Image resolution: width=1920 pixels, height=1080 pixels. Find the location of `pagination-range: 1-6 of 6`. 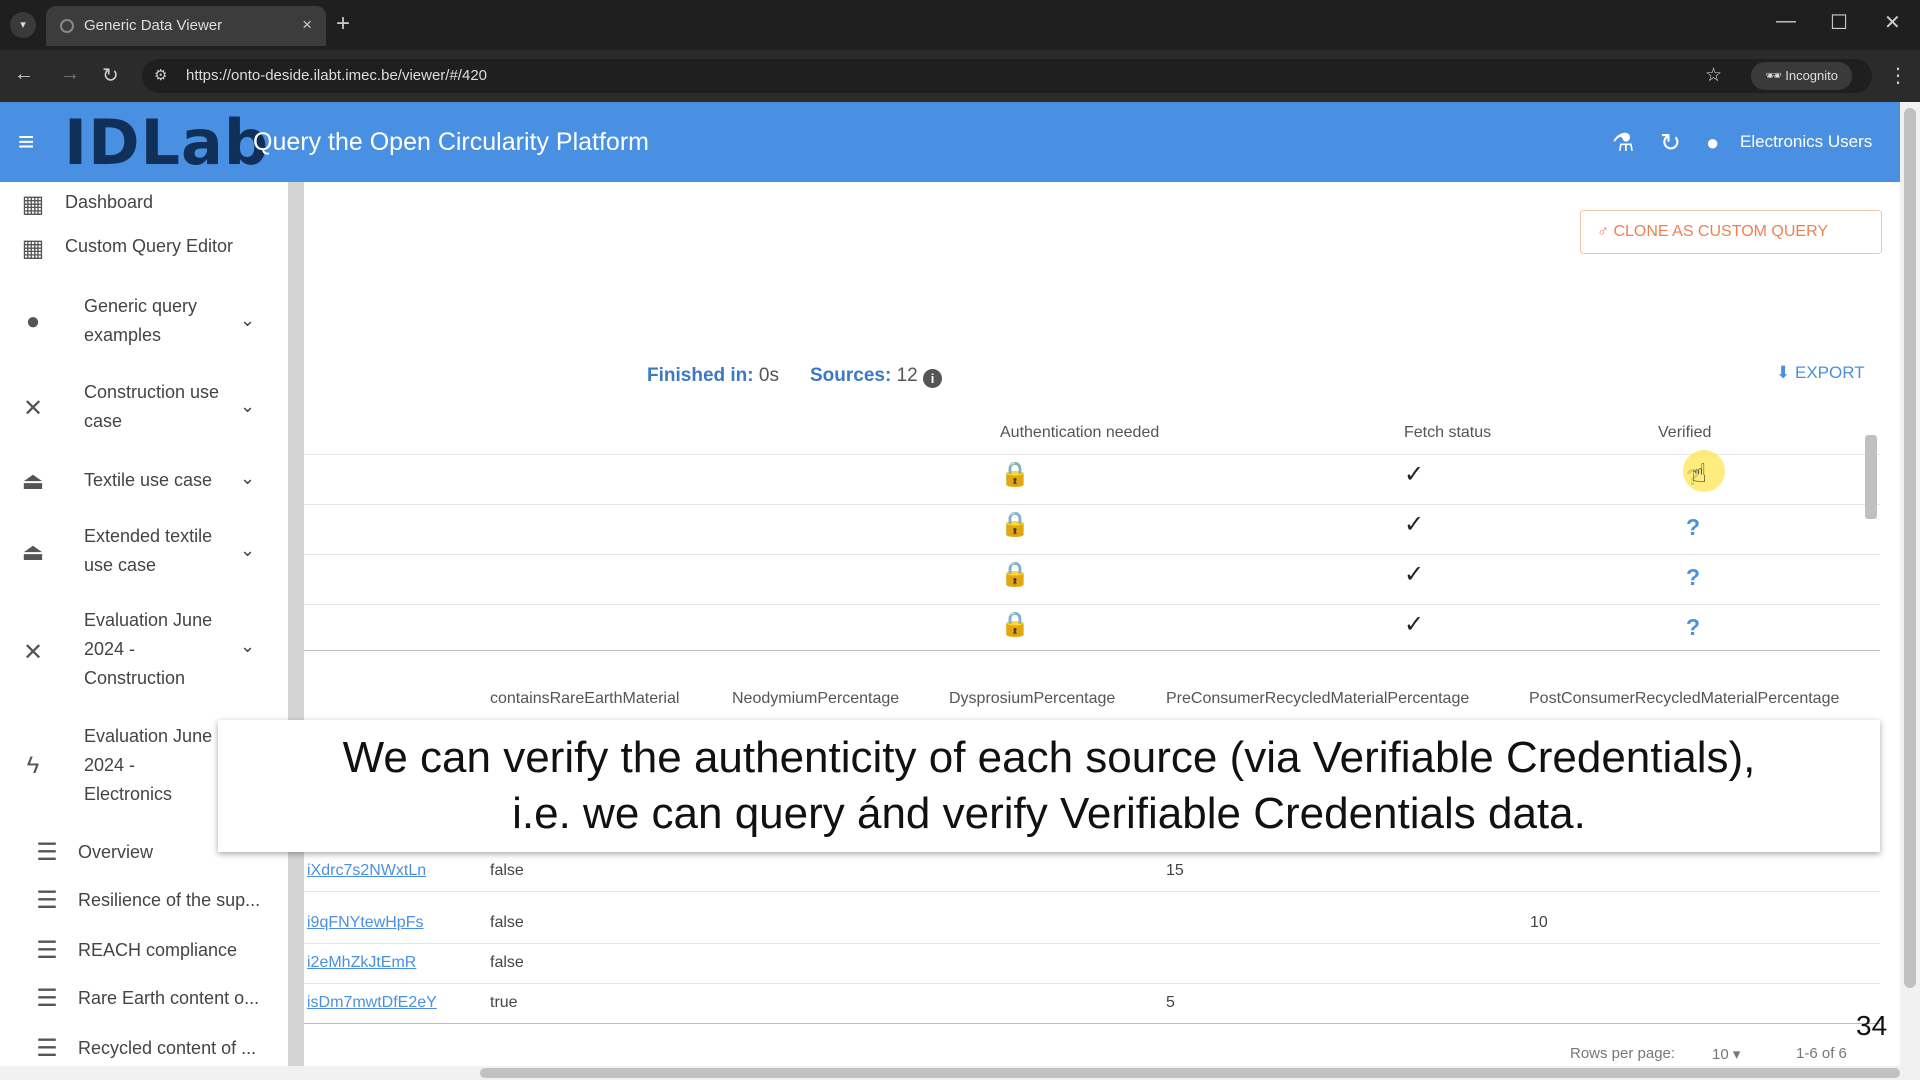

pagination-range: 1-6 of 6 is located at coordinates (1821, 1053).